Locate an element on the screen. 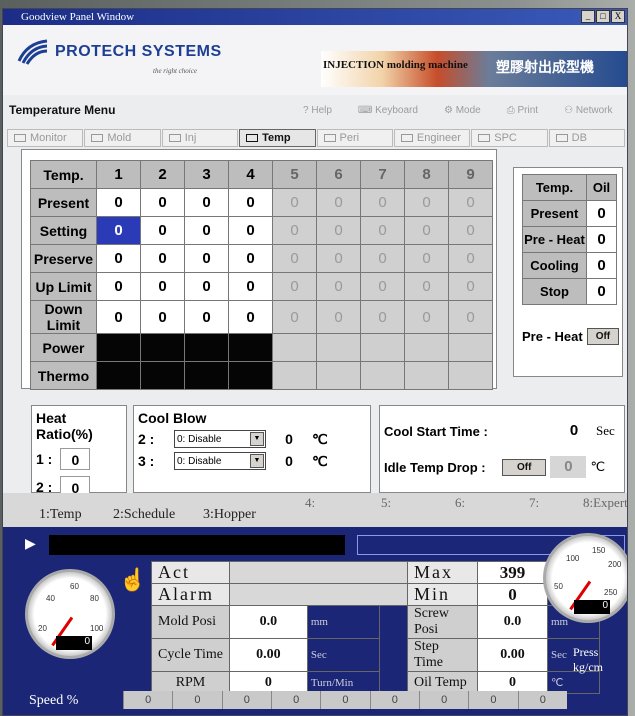  hand-icon: ☝ is located at coordinates (132, 580).